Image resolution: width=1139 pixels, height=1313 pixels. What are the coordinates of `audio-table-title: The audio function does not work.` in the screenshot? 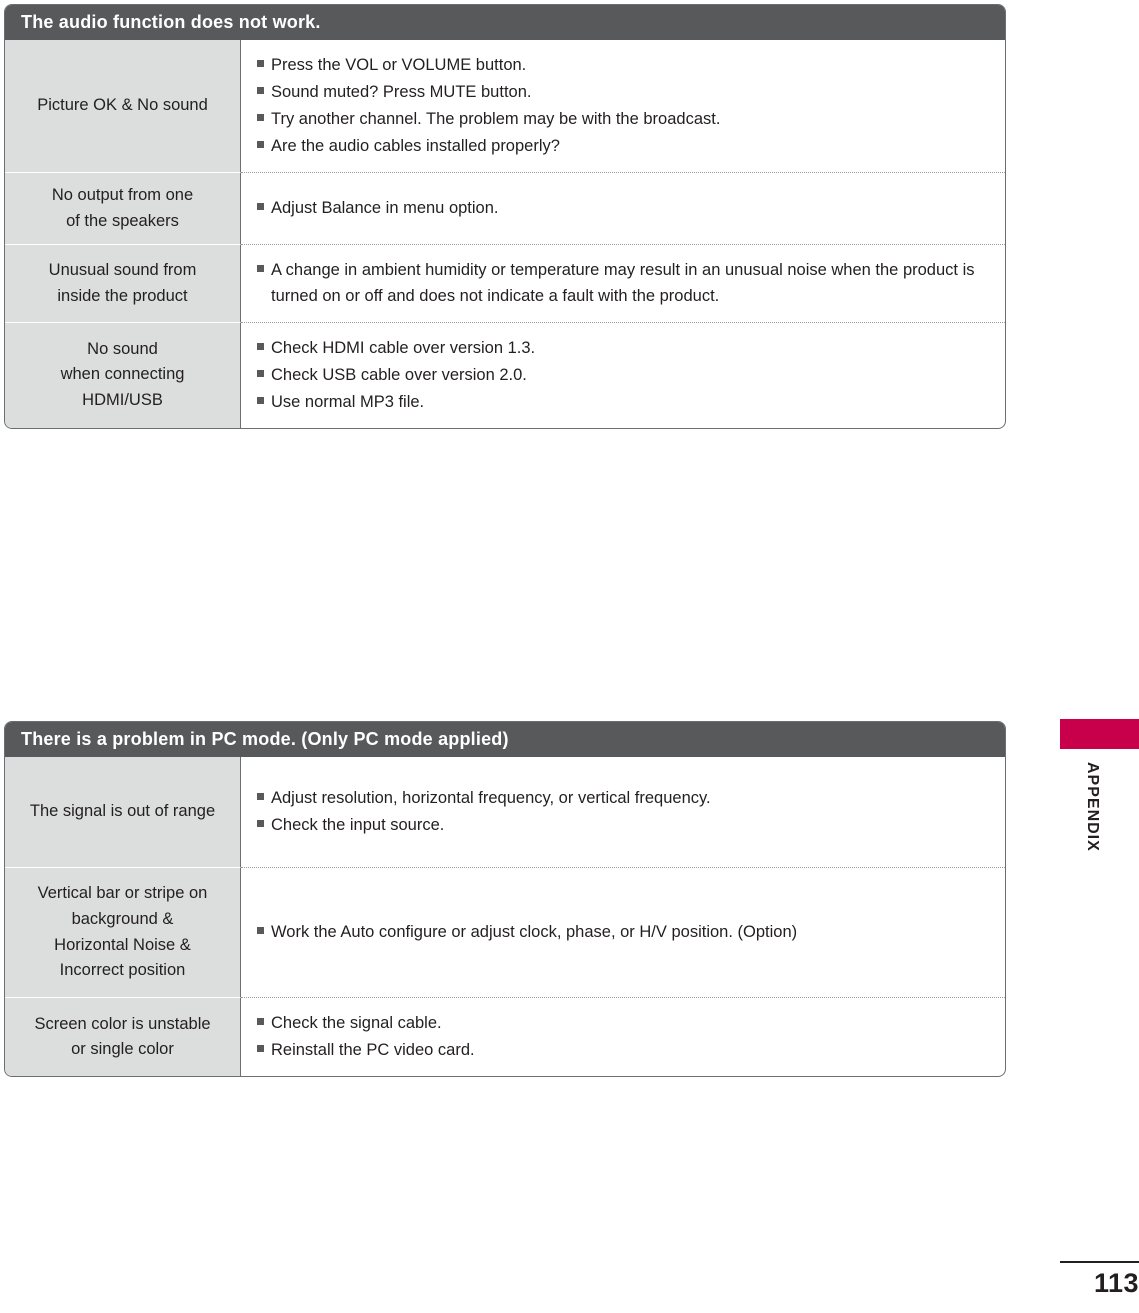 It's located at (505, 22).